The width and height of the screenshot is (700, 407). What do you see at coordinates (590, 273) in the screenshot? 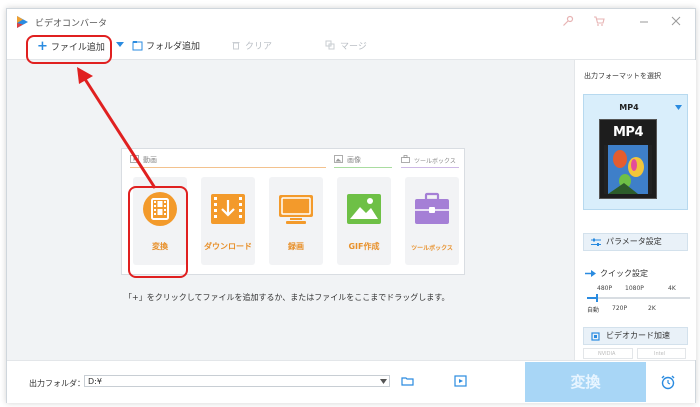
I see `quick-settings-icon` at bounding box center [590, 273].